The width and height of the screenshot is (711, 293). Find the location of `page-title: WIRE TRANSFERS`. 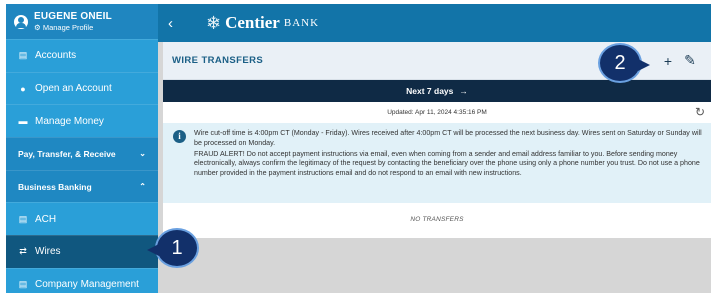

page-title: WIRE TRANSFERS is located at coordinates (218, 60).